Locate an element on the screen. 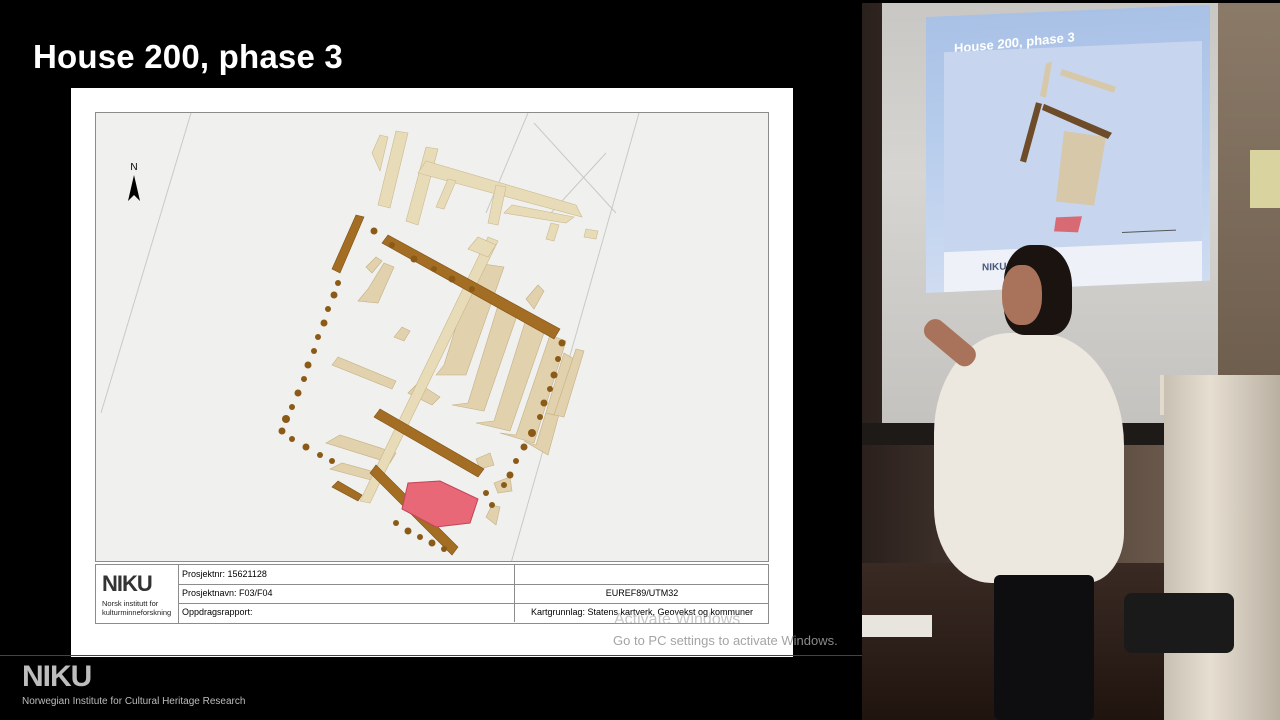 Image resolution: width=1280 pixels, height=720 pixels. northern-posts is located at coordinates (485, 186).